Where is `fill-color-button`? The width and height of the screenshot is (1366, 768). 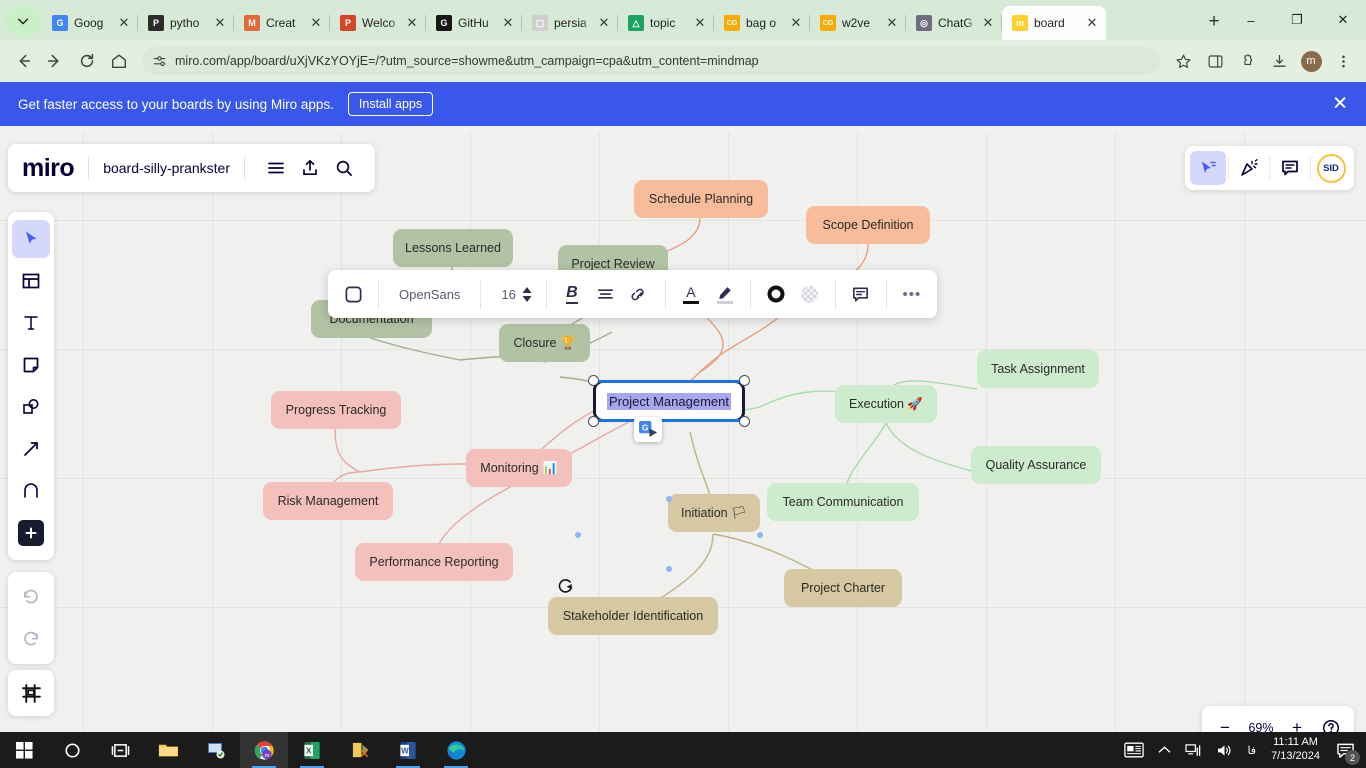
fill-color-button is located at coordinates (776, 294).